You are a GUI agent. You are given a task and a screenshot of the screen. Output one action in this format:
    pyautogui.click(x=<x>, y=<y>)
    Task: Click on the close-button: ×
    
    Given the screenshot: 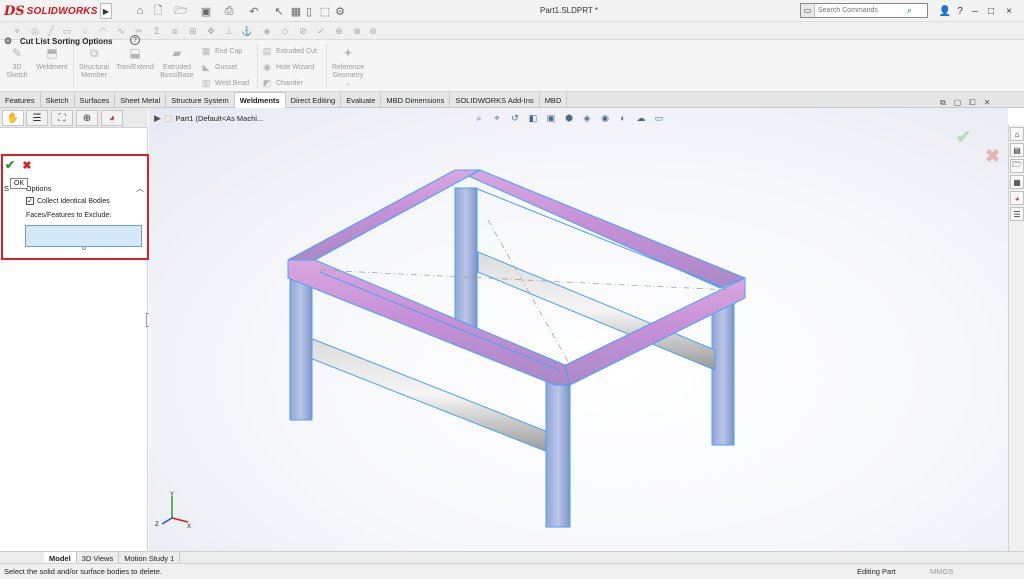 What is the action you would take?
    pyautogui.click(x=1009, y=11)
    